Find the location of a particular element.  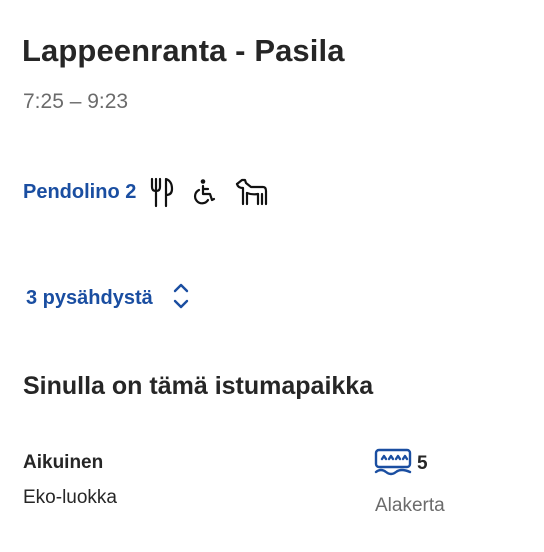

route-title: Lappeenranta - Pasila is located at coordinates (183, 50).